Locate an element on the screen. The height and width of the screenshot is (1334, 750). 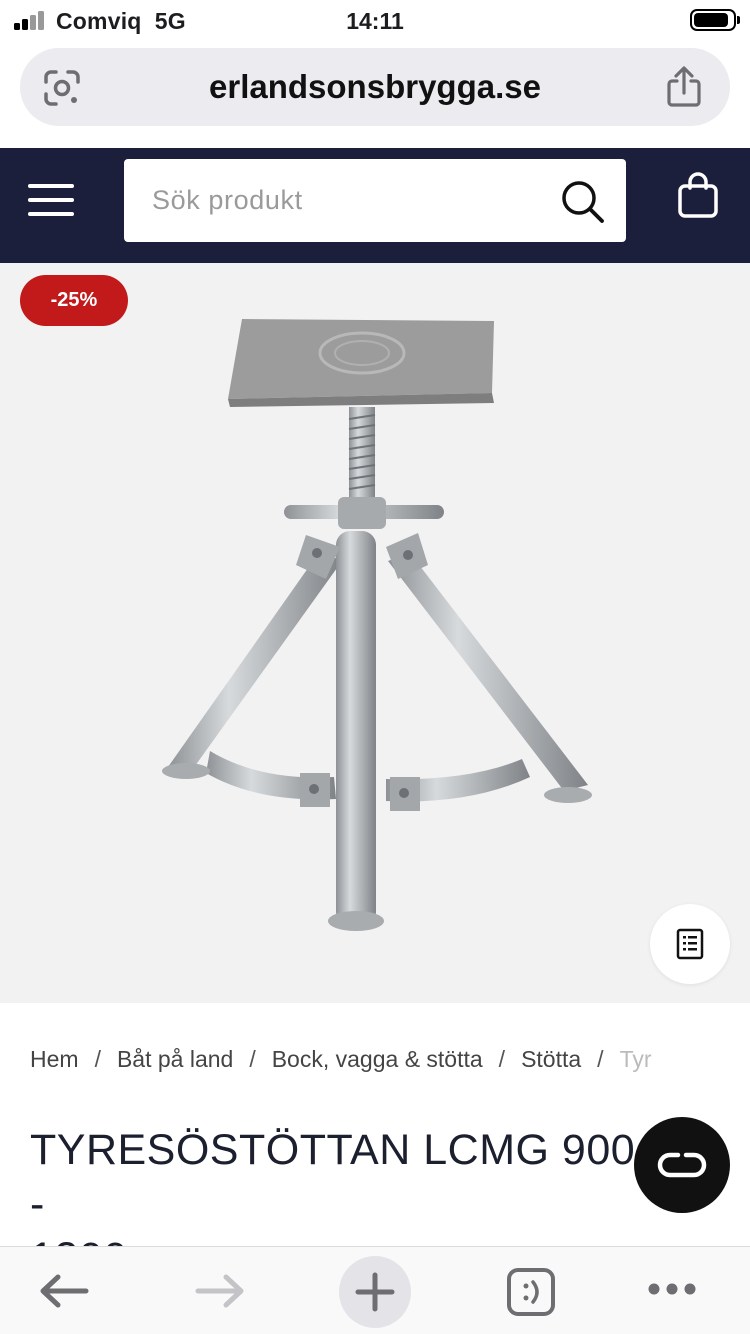
tab-switcher-icon is located at coordinates (531, 1292).